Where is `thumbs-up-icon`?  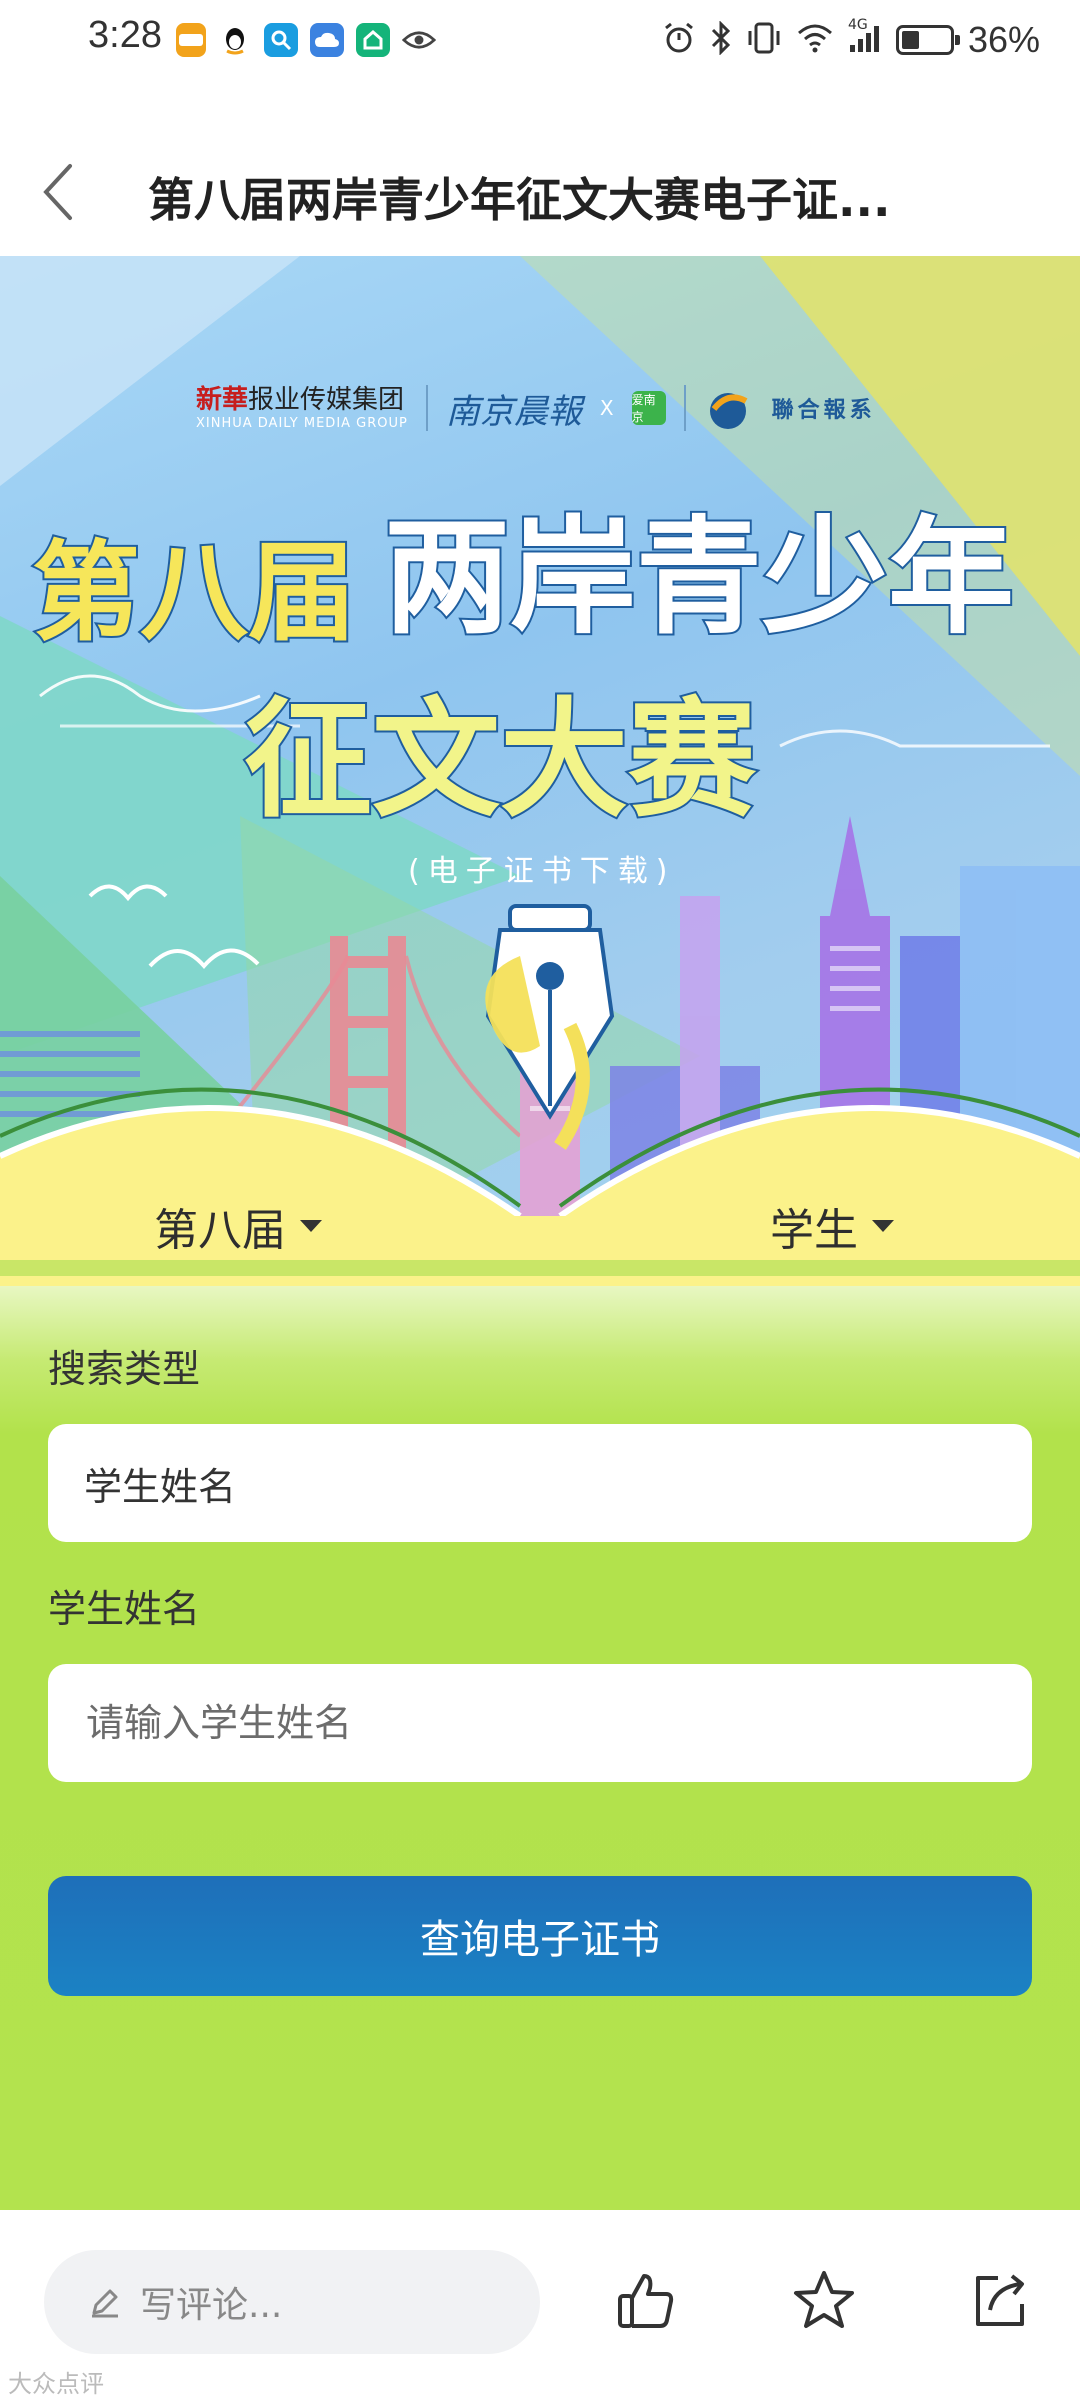 thumbs-up-icon is located at coordinates (646, 2301).